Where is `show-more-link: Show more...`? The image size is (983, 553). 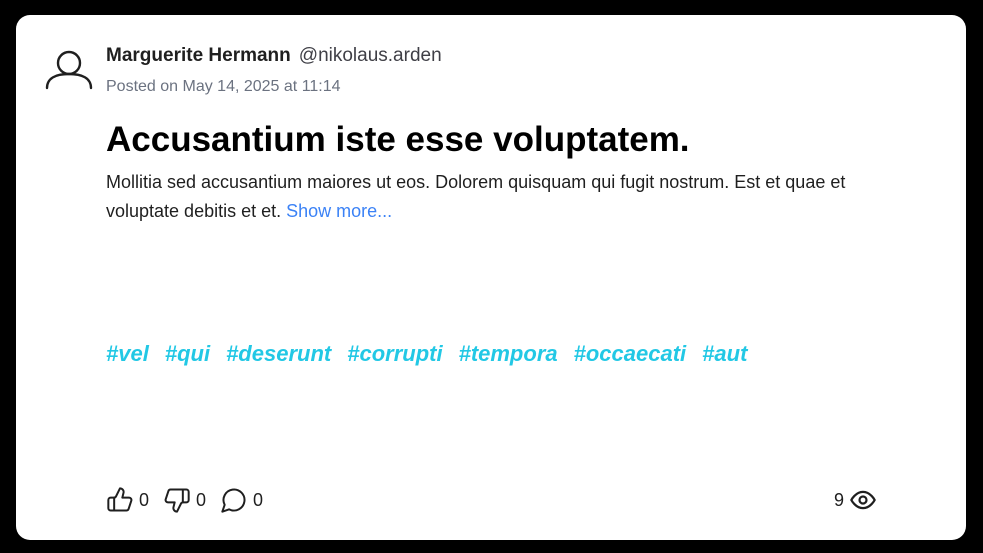
show-more-link: Show more... is located at coordinates (339, 211).